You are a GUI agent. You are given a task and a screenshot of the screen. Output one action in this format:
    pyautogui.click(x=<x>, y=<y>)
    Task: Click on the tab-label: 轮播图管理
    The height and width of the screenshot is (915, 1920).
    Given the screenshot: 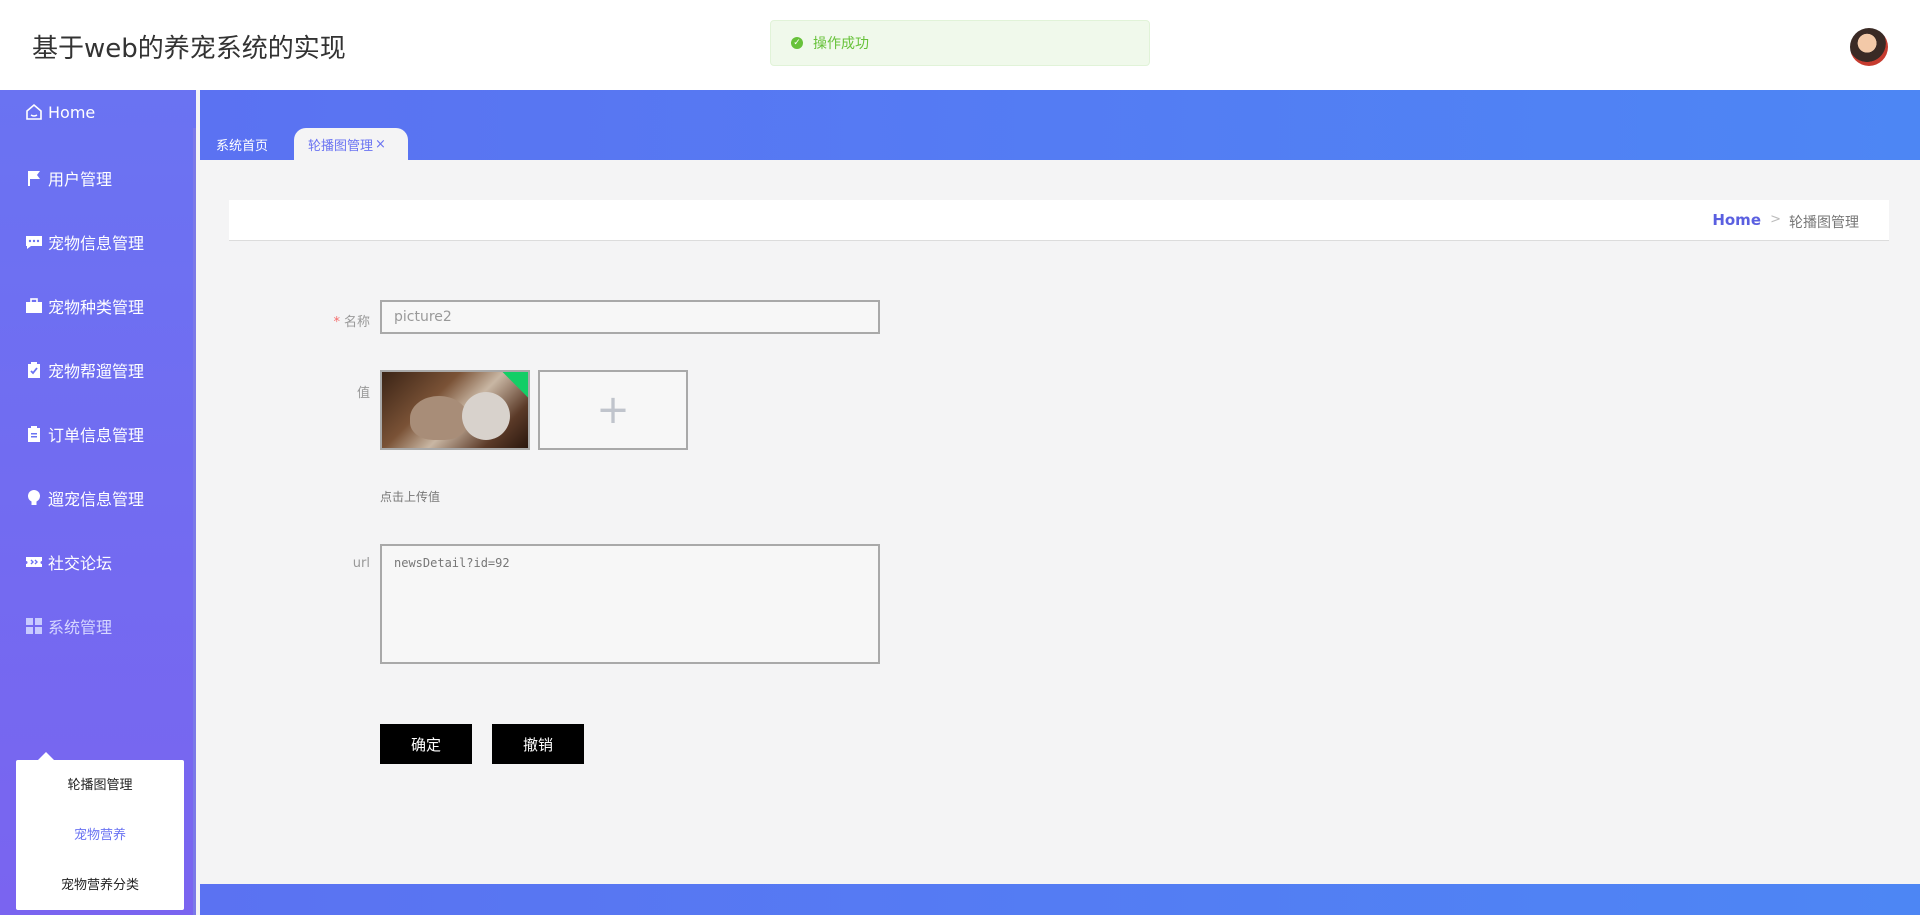 What is the action you would take?
    pyautogui.click(x=341, y=146)
    